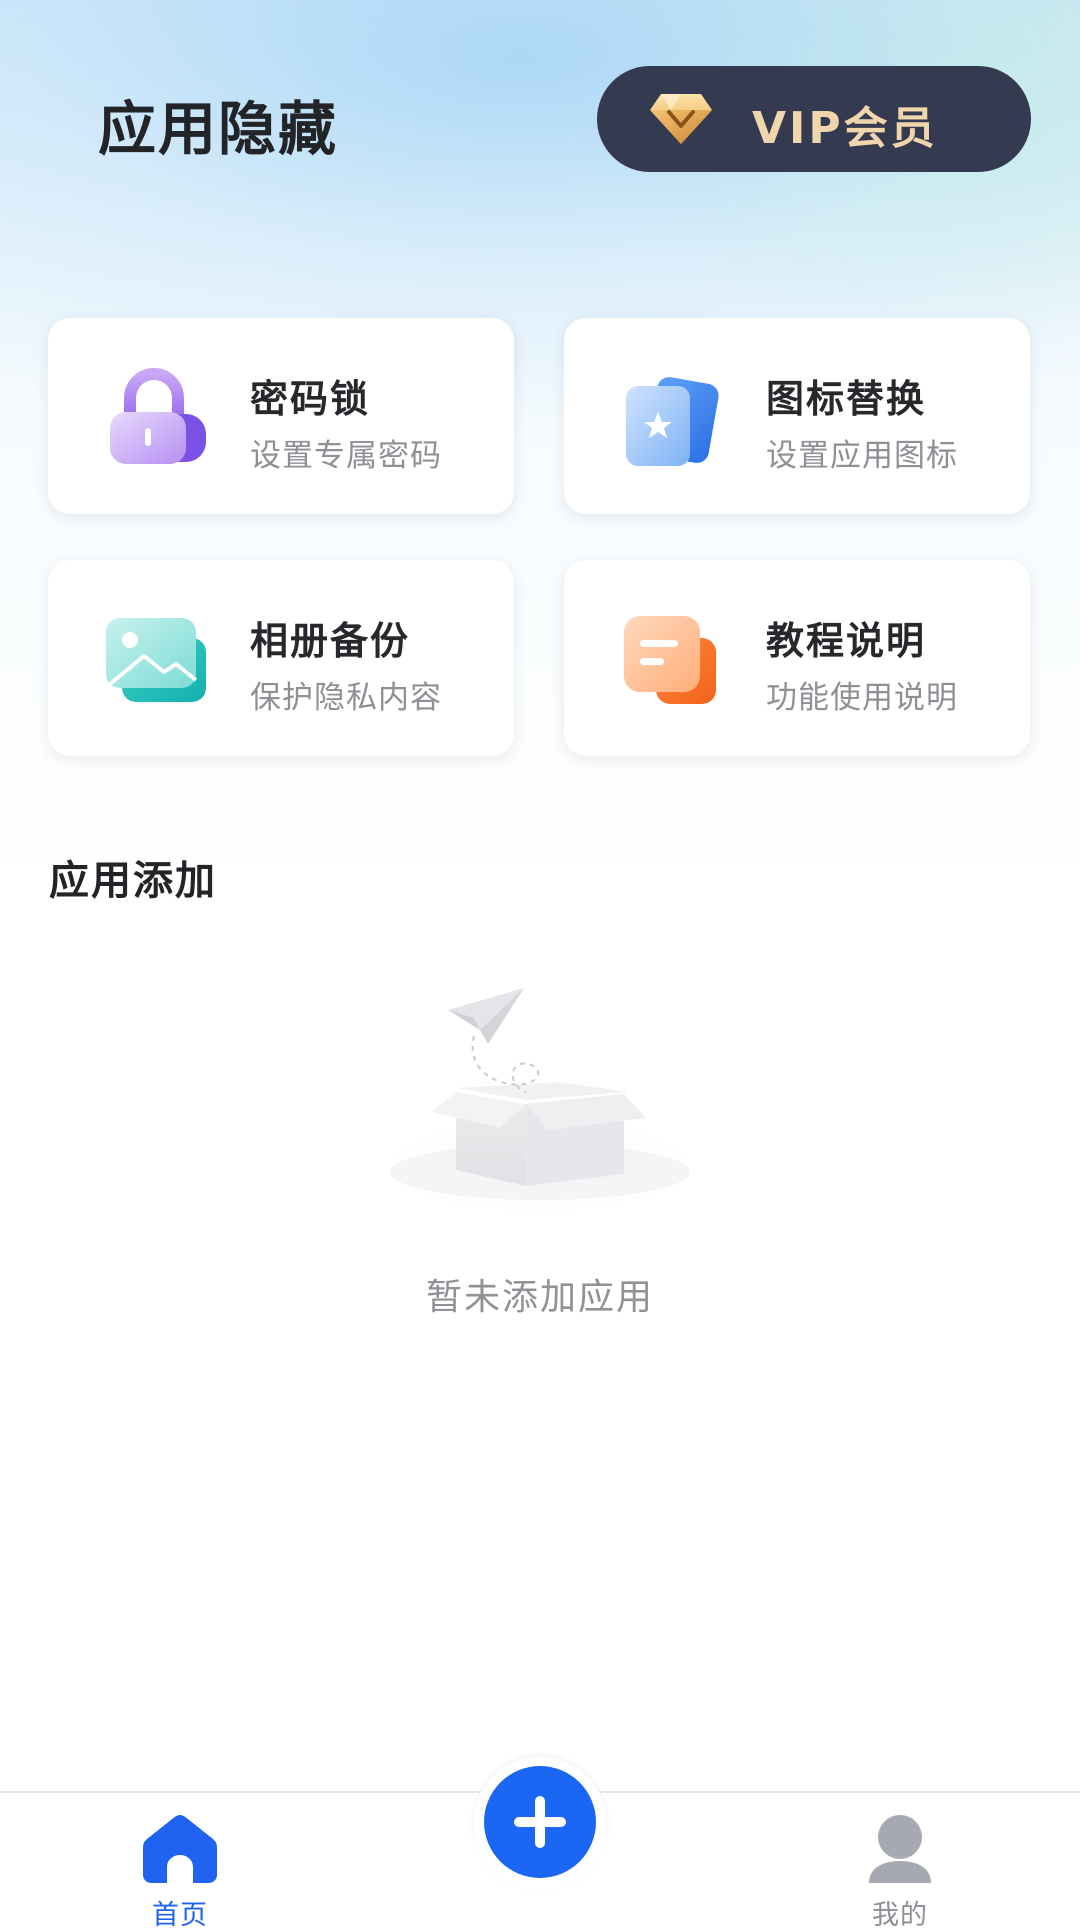 The width and height of the screenshot is (1080, 1932). What do you see at coordinates (133, 881) in the screenshot?
I see `section-title: 应用添加` at bounding box center [133, 881].